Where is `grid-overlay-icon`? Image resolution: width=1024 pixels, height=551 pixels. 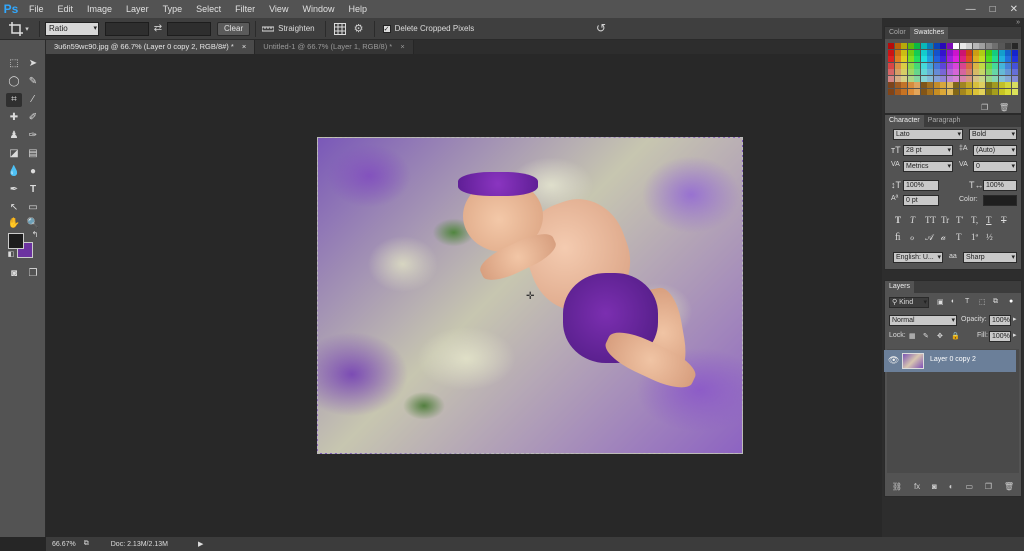 grid-overlay-icon is located at coordinates (340, 28).